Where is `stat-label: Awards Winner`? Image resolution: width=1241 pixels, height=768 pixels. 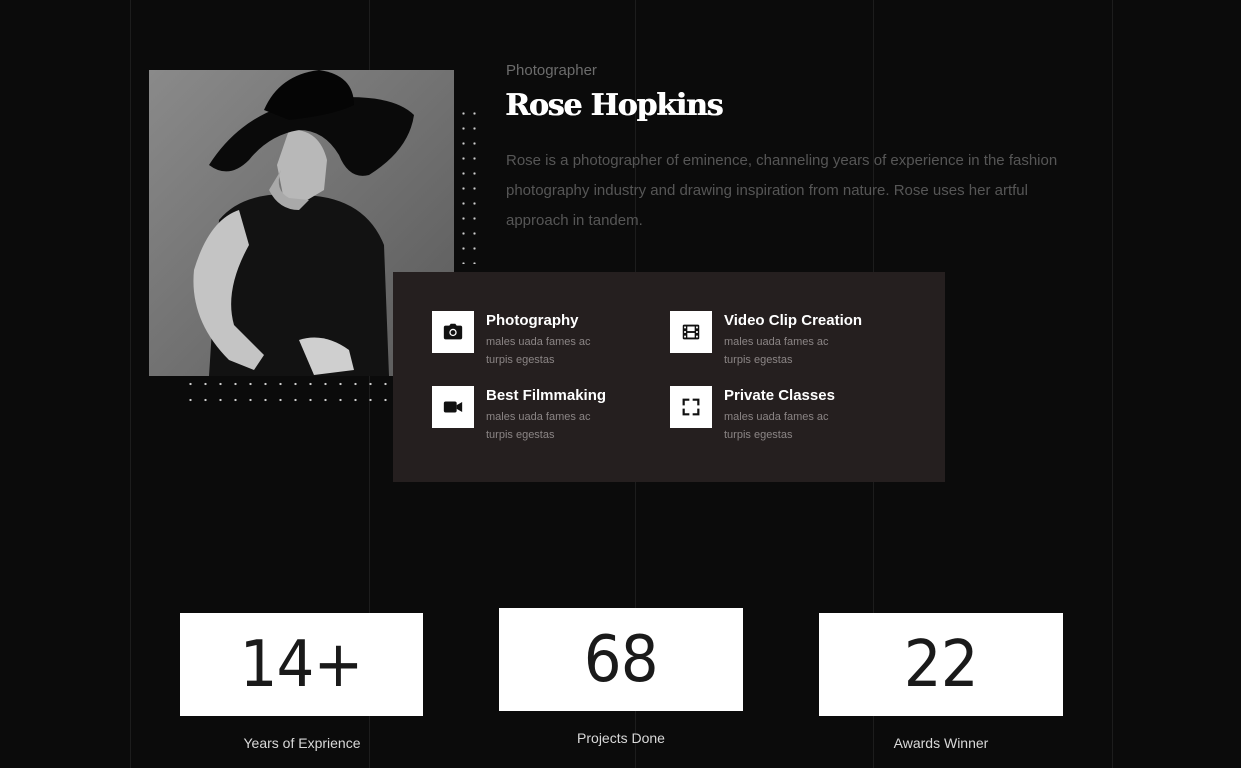 stat-label: Awards Winner is located at coordinates (941, 743).